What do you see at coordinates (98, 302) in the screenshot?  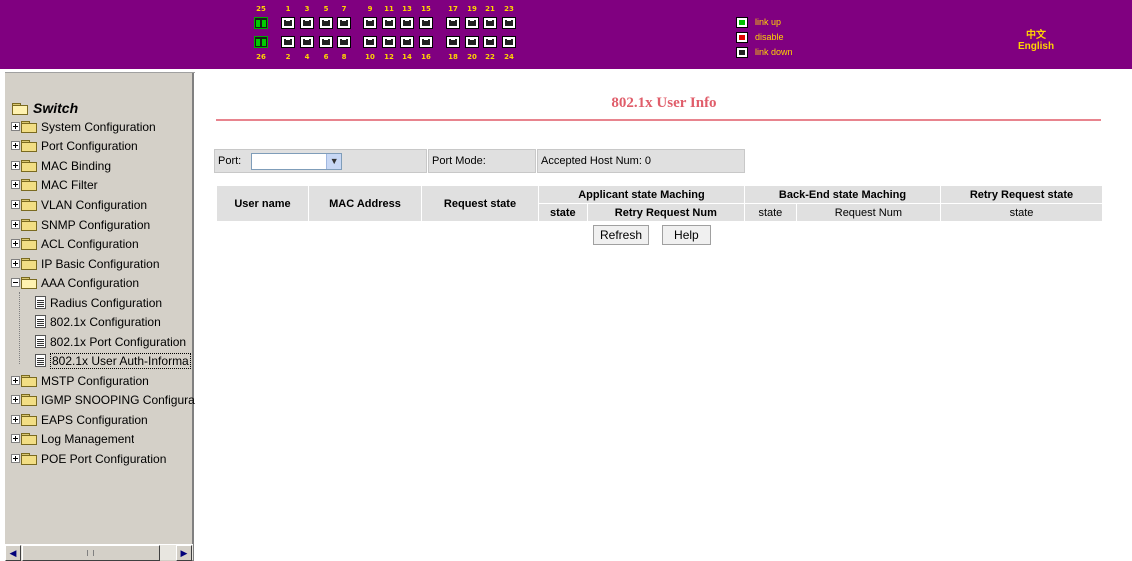 I see `sidebar-item-radius-configuration: Radius Configuration` at bounding box center [98, 302].